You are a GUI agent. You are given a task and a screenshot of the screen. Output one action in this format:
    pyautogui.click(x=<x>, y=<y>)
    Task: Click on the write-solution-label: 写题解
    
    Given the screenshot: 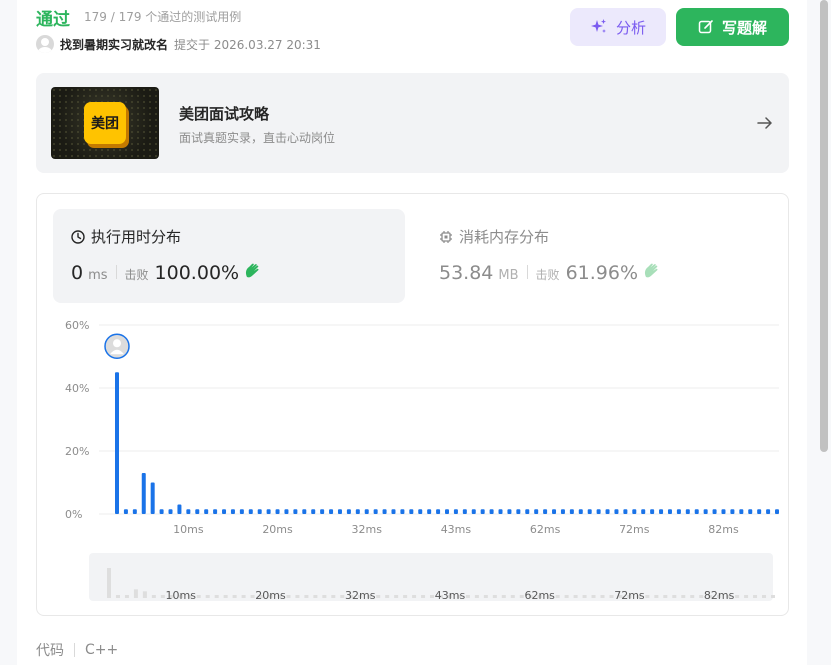 What is the action you would take?
    pyautogui.click(x=744, y=27)
    